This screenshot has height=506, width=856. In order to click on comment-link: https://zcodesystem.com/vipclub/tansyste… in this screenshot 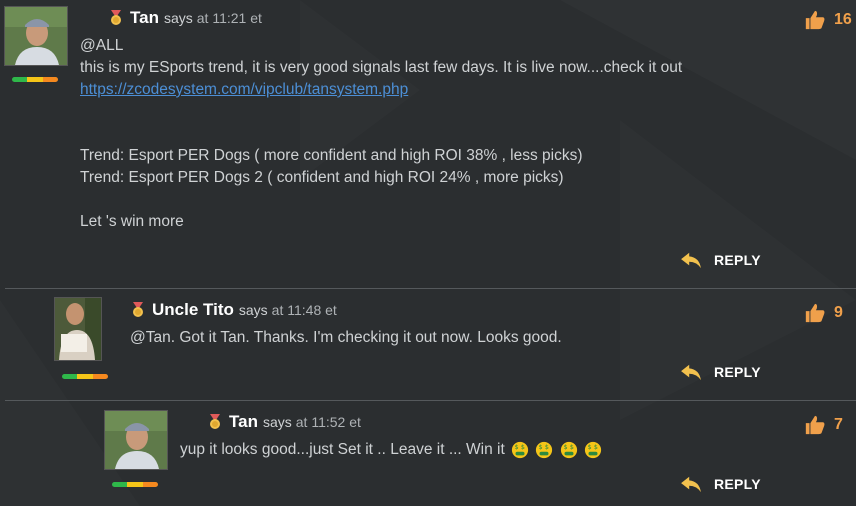, I will do `click(244, 89)`.